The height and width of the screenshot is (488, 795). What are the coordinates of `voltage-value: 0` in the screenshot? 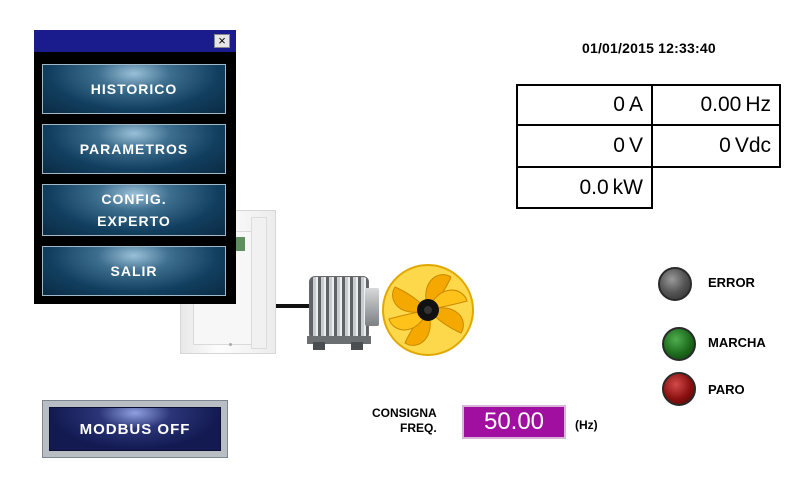 It's located at (619, 145).